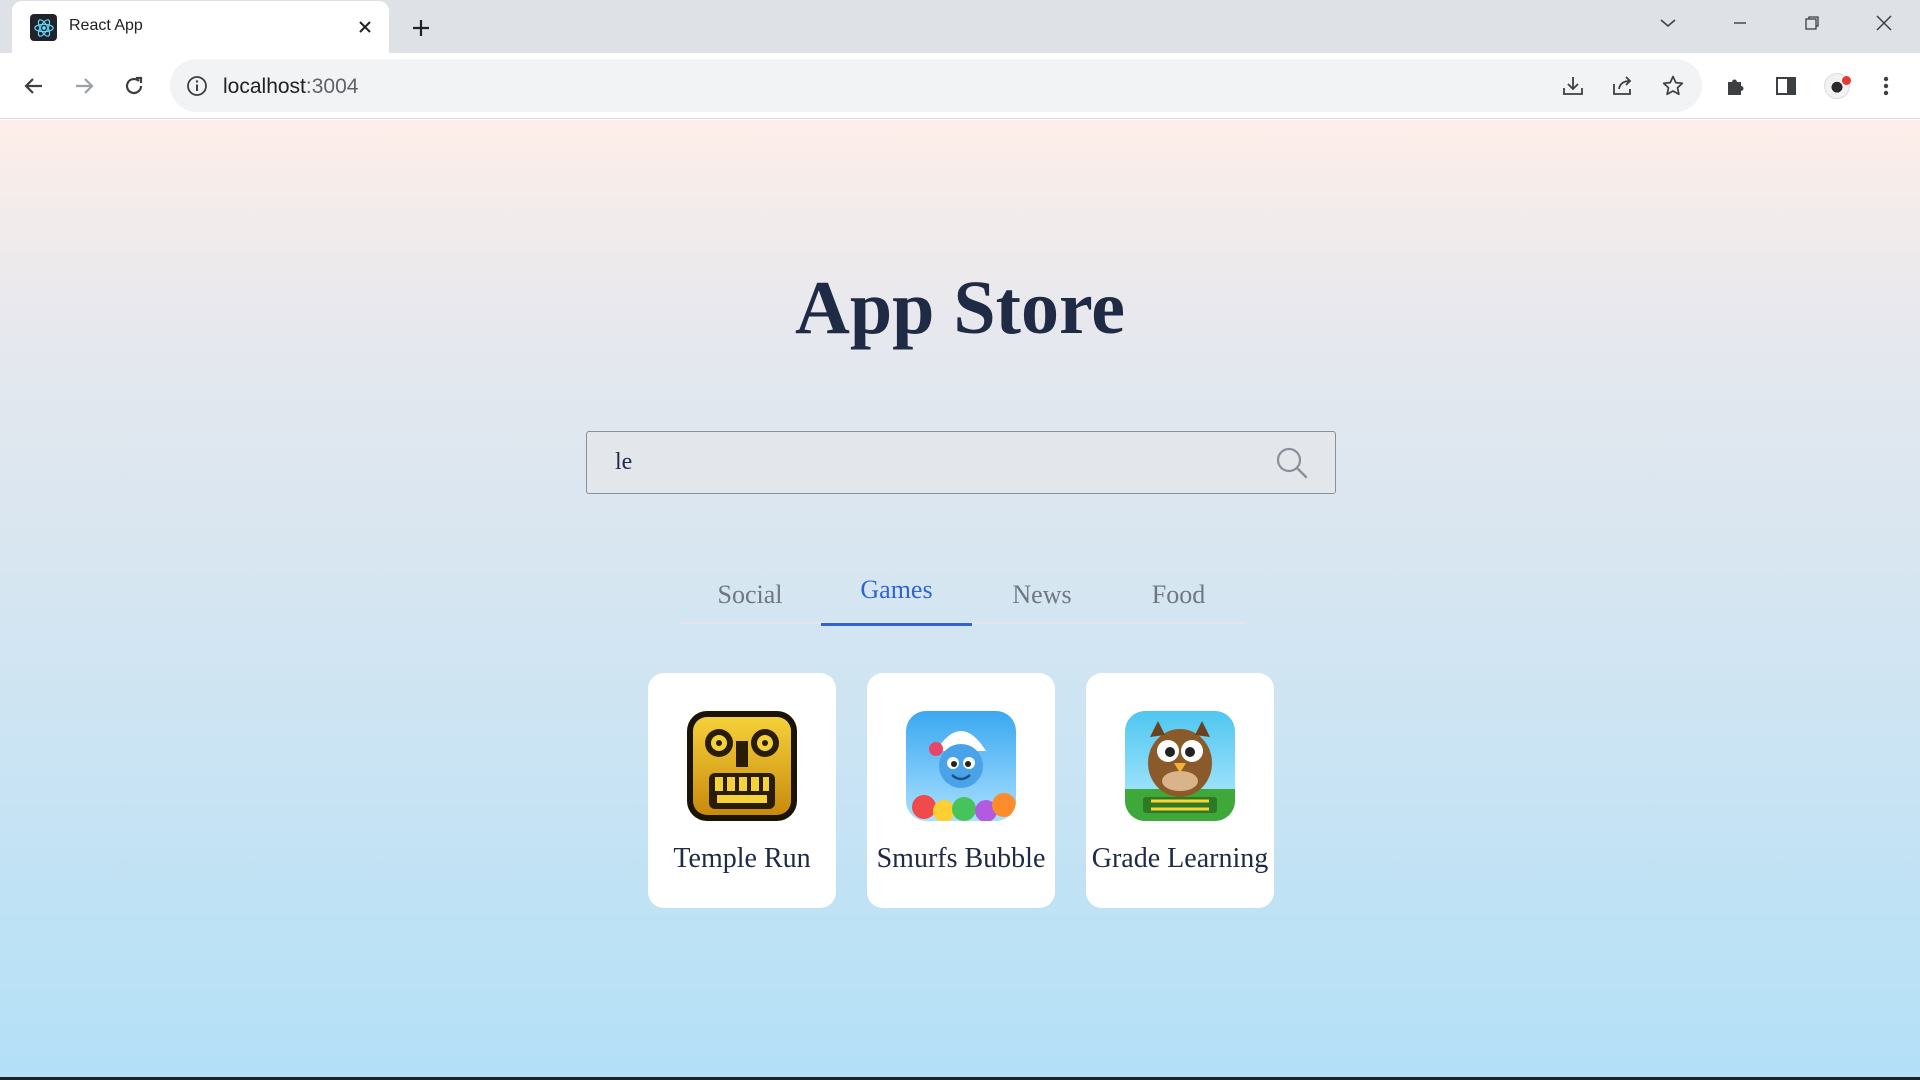 Image resolution: width=1920 pixels, height=1080 pixels. I want to click on react-favicon-icon, so click(43, 27).